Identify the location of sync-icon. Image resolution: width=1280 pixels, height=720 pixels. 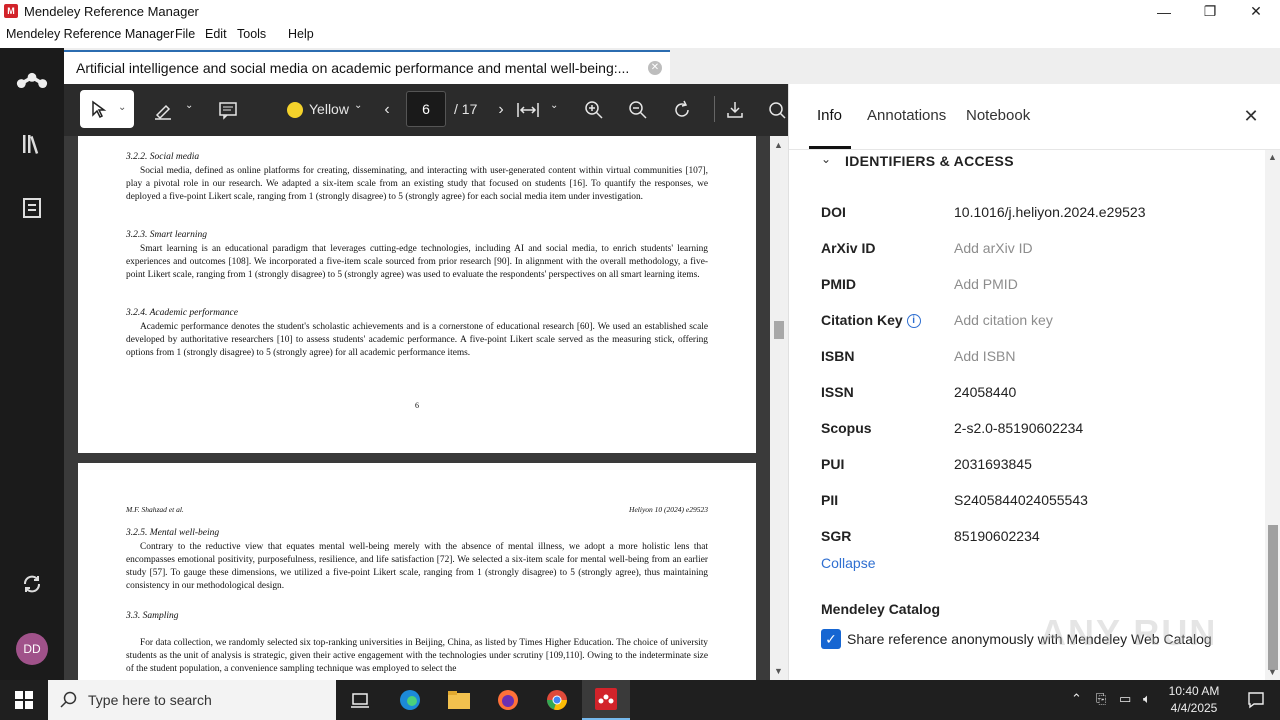
(32, 584).